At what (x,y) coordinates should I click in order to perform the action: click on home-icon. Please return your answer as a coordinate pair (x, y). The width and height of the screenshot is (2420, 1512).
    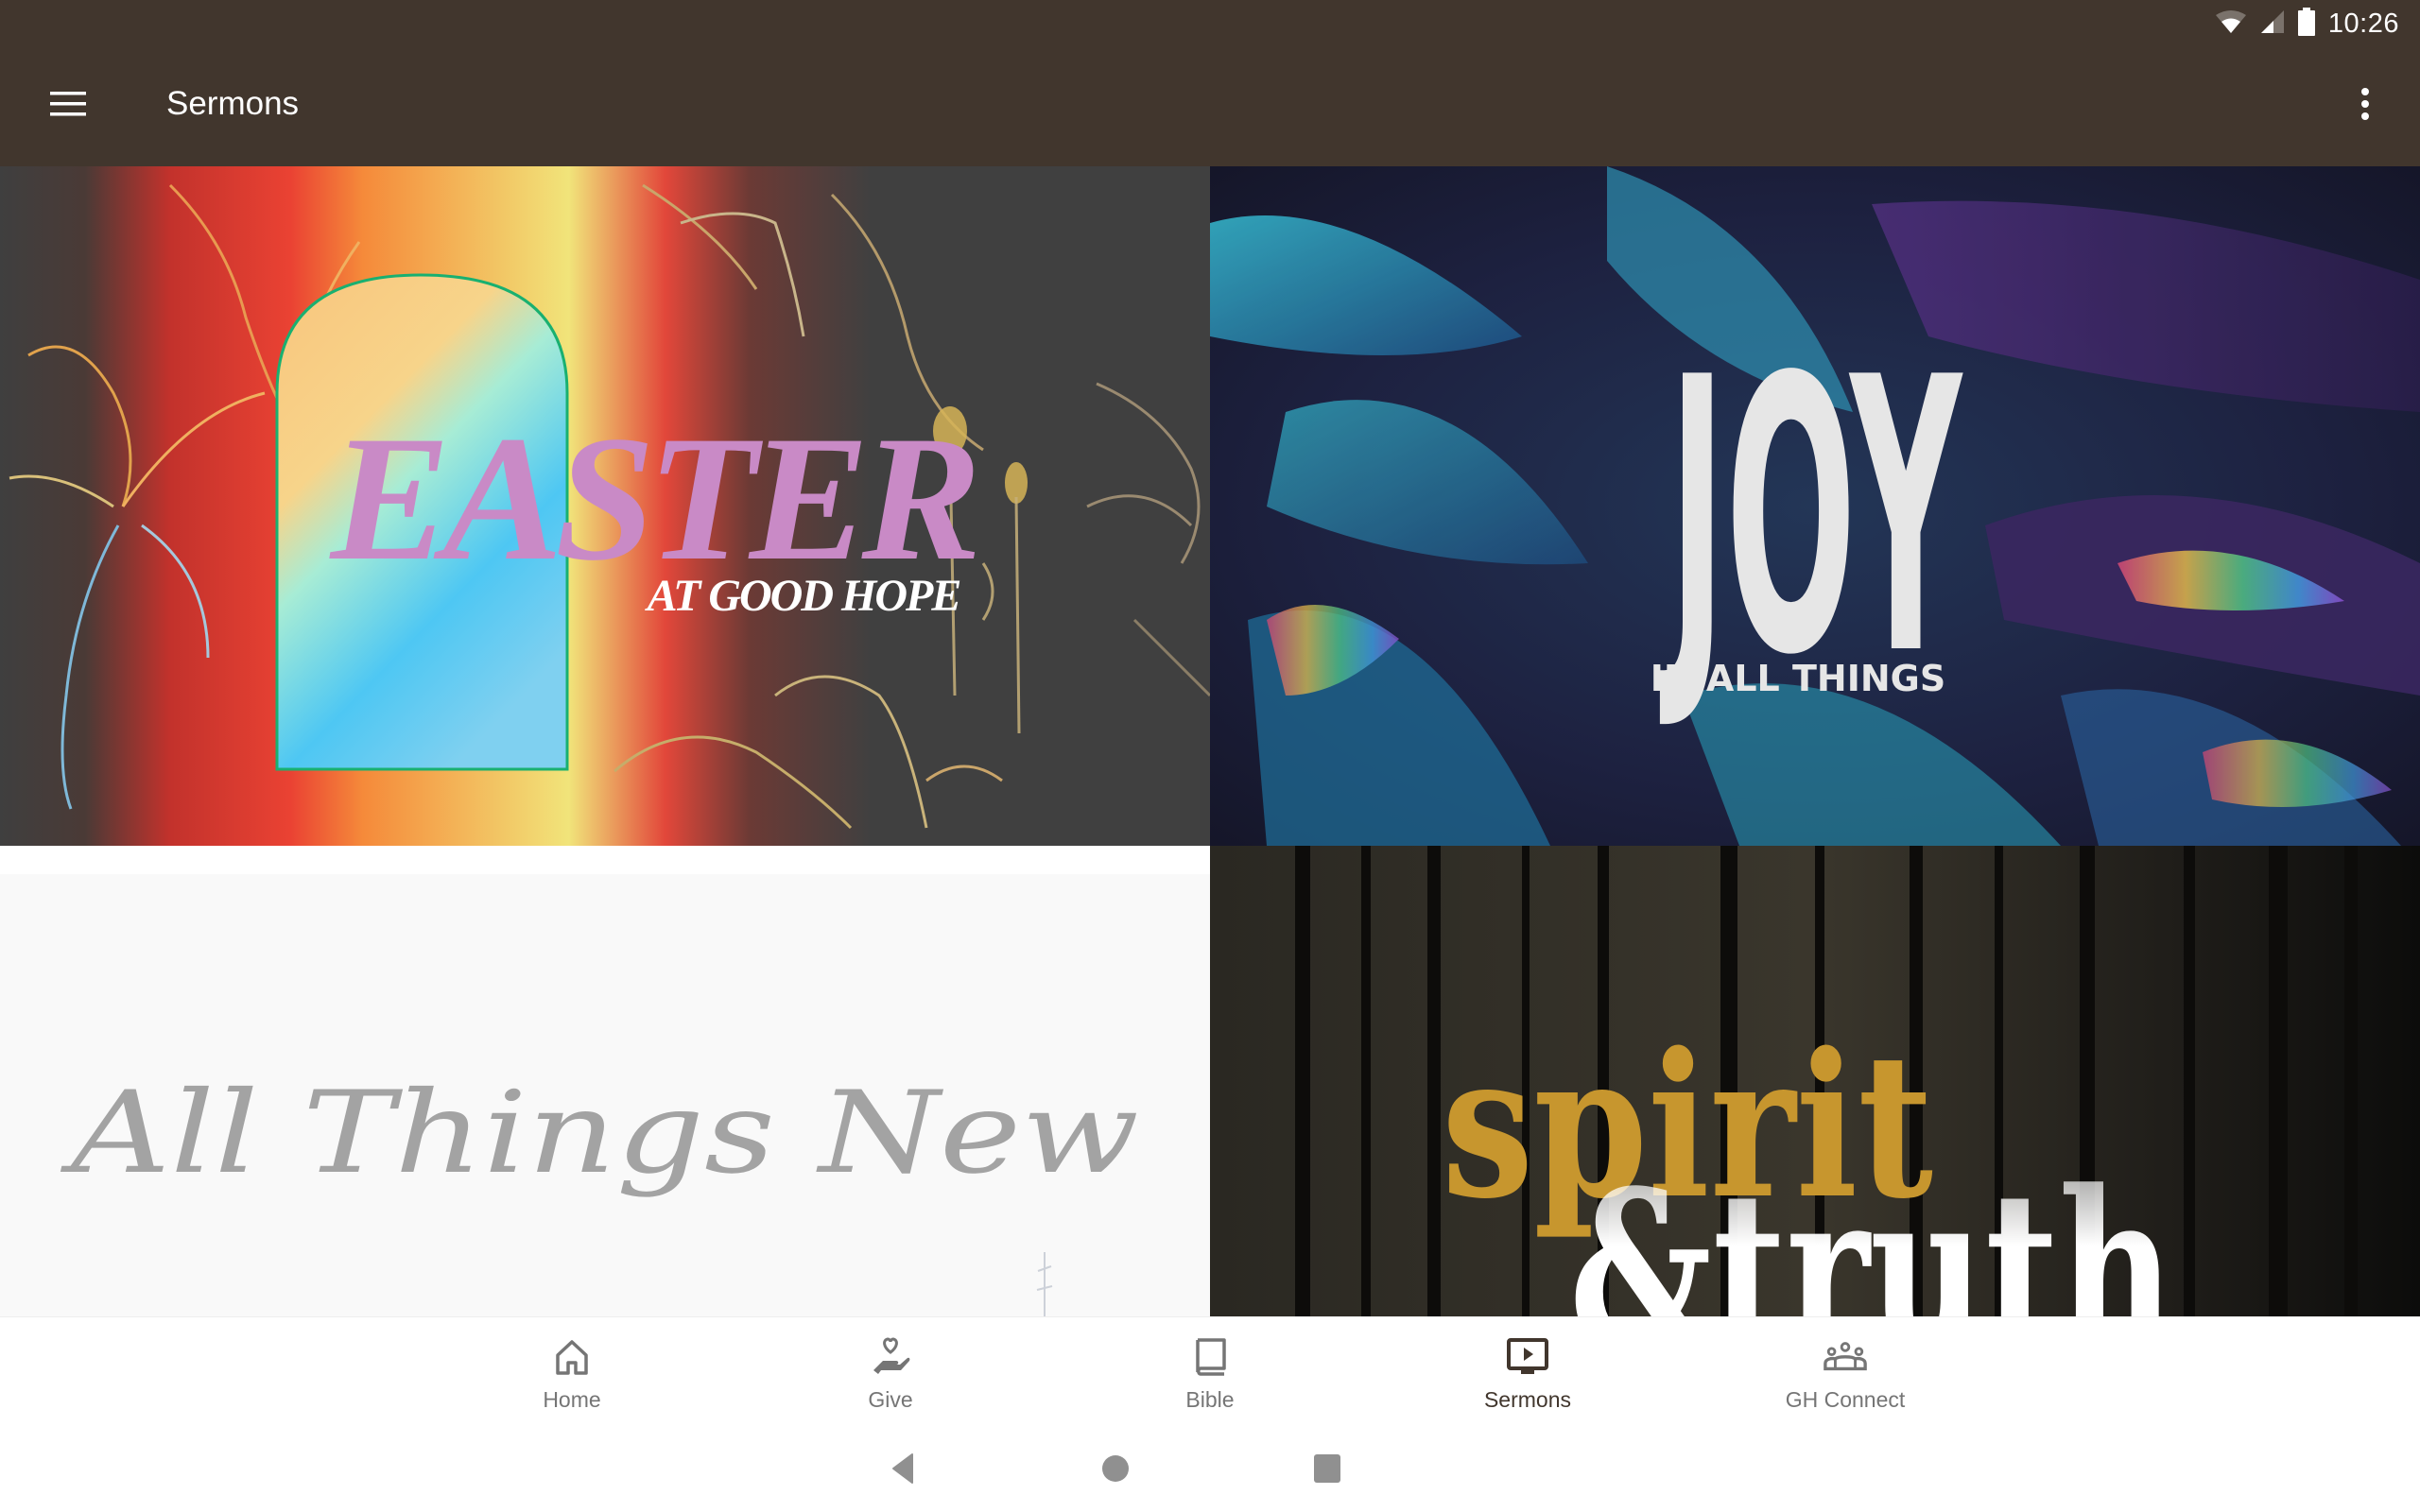
    Looking at the image, I should click on (572, 1357).